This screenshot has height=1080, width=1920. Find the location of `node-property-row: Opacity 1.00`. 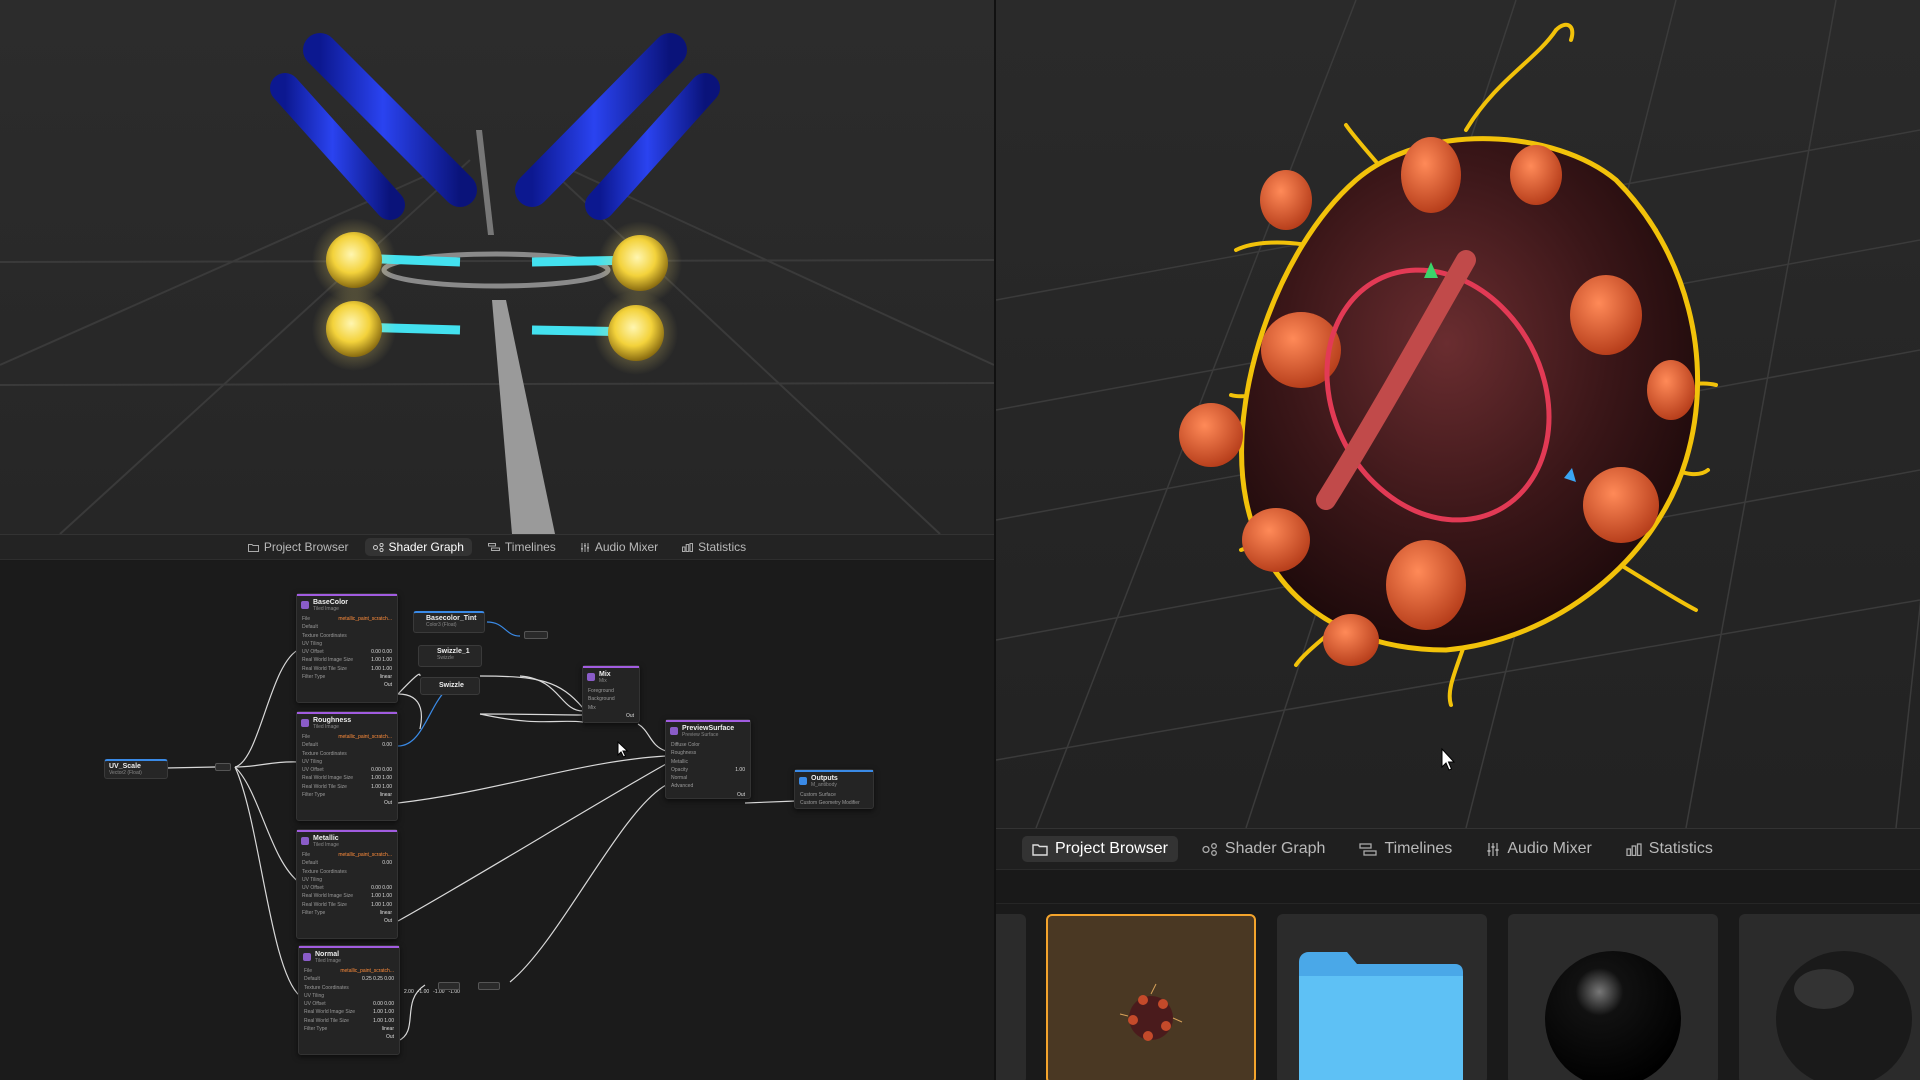

node-property-row: Opacity 1.00 is located at coordinates (708, 770).